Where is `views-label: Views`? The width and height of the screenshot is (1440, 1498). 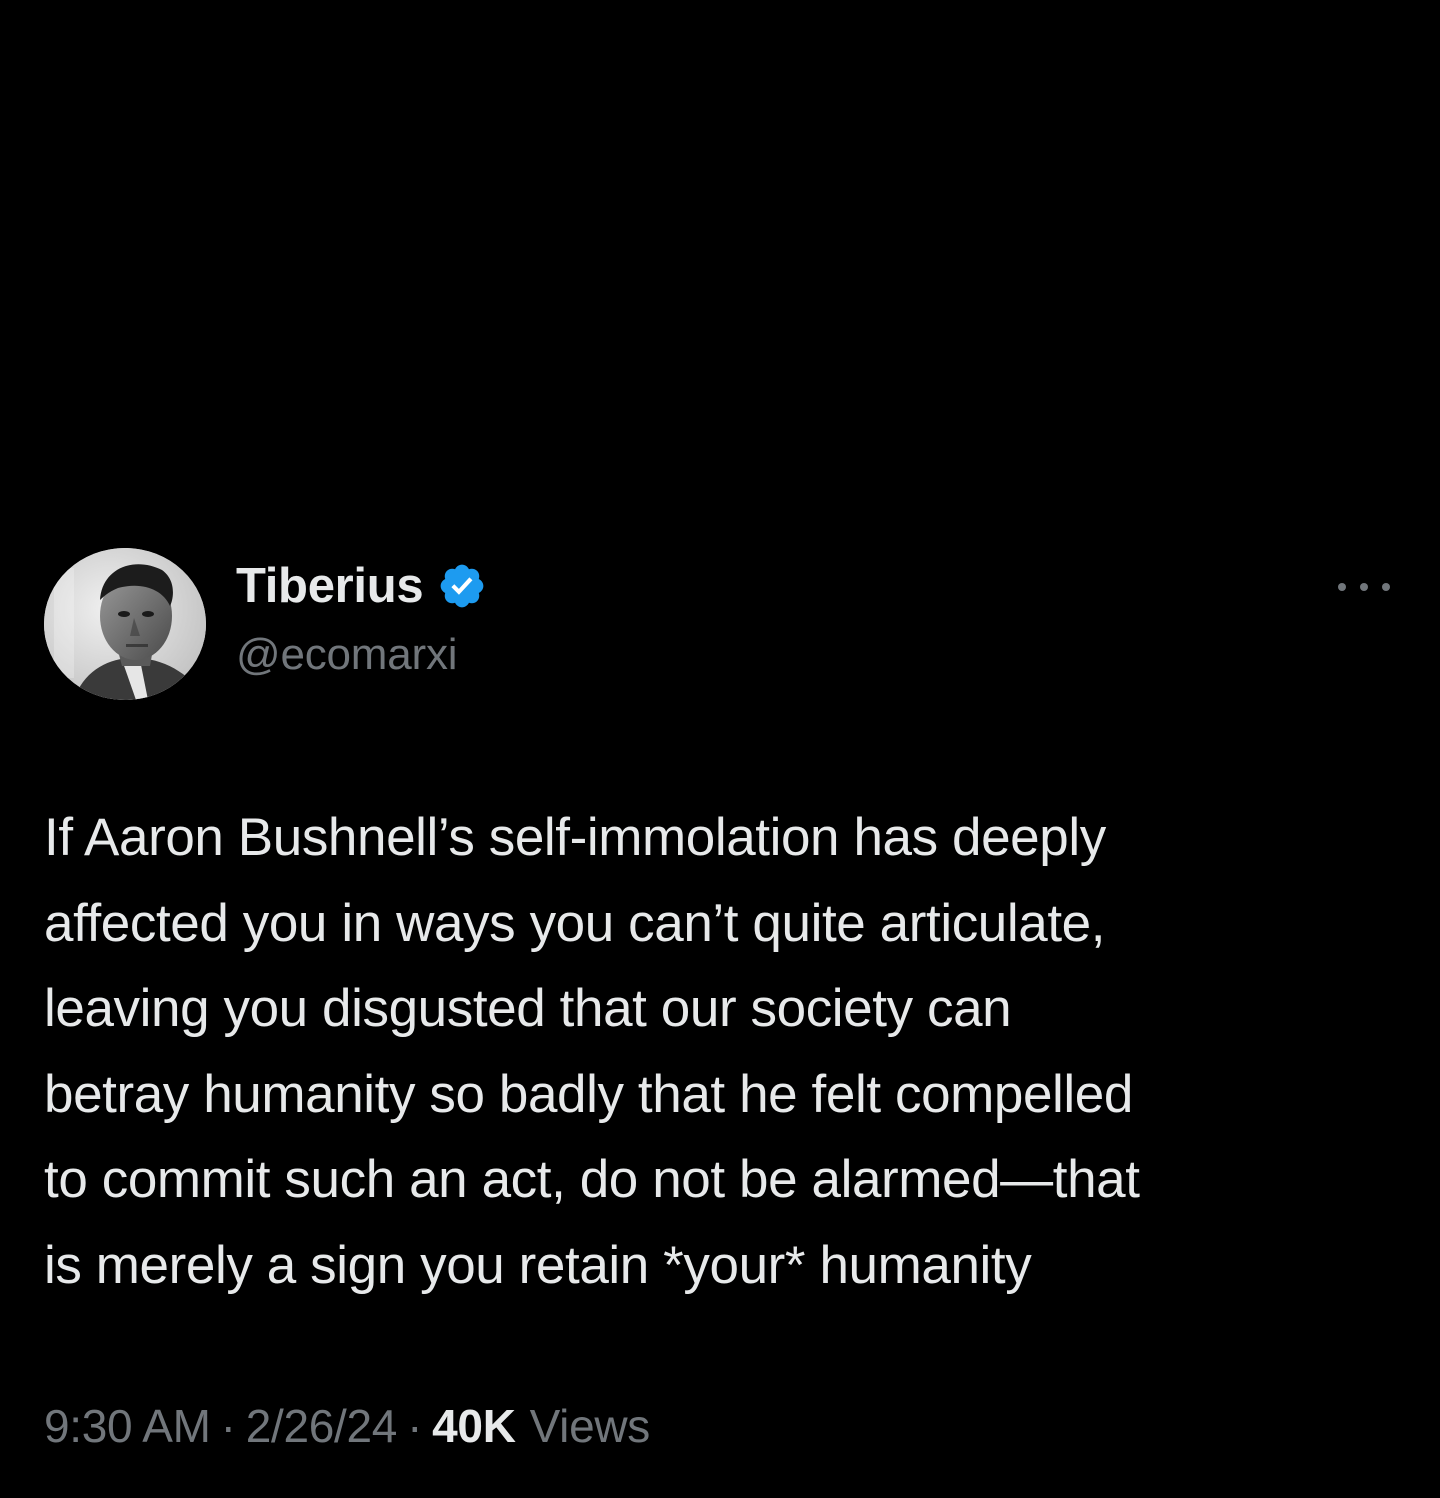
views-label: Views is located at coordinates (590, 1426).